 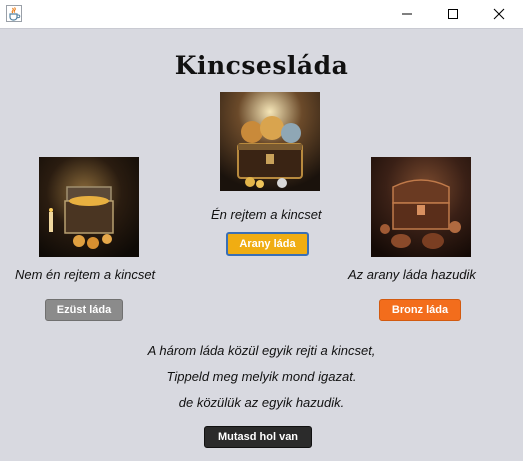 I want to click on bronze-treasure-chest-image, so click(x=421, y=207).